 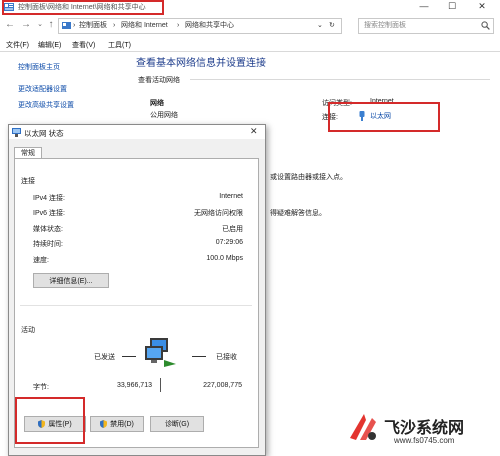 What do you see at coordinates (199, 356) in the screenshot?
I see `received-line` at bounding box center [199, 356].